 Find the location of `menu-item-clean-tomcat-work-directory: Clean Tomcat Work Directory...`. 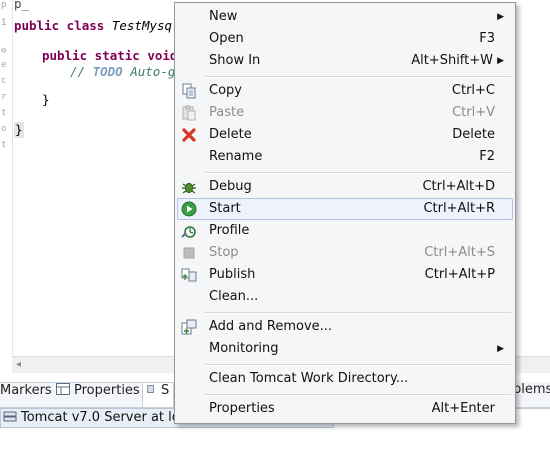

menu-item-clean-tomcat-work-directory: Clean Tomcat Work Directory... is located at coordinates (345, 379).